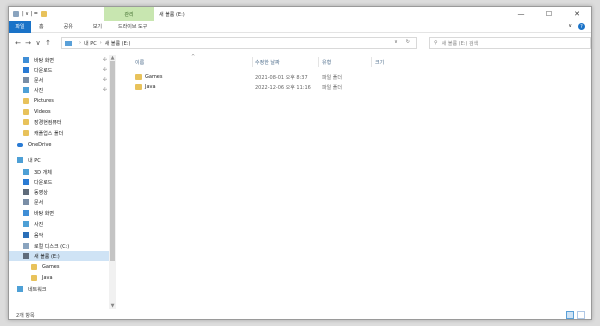  What do you see at coordinates (408, 42) in the screenshot?
I see `refresh-button: ↻` at bounding box center [408, 42].